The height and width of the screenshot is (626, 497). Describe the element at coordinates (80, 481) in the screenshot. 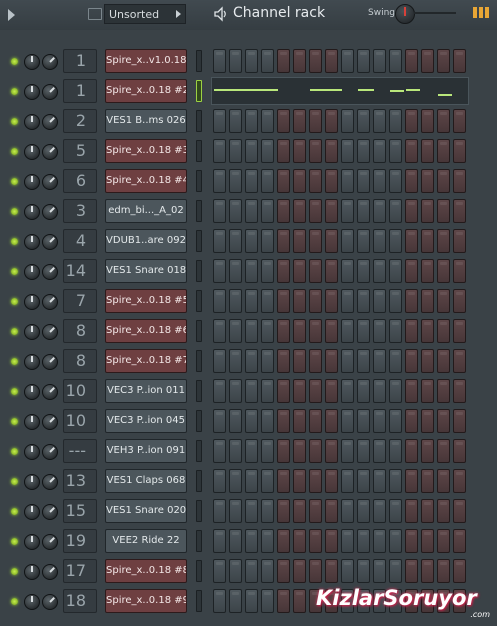

I see `mixer-track-number: 13` at that location.